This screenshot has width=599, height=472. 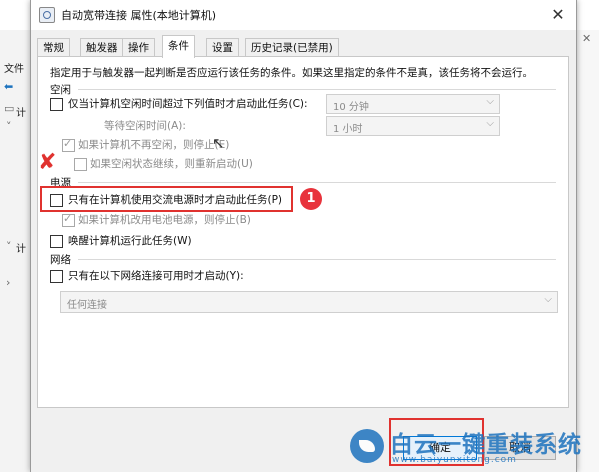 What do you see at coordinates (87, 305) in the screenshot?
I see `network-connection-value: 任何连接` at bounding box center [87, 305].